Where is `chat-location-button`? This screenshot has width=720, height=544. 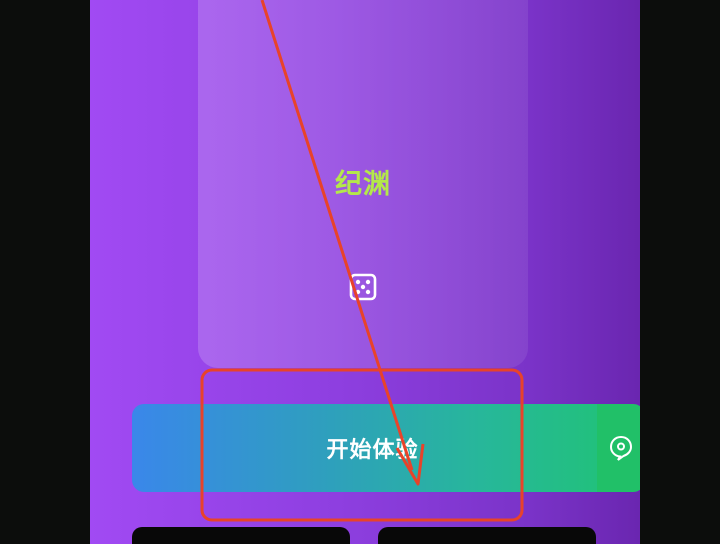 chat-location-button is located at coordinates (618, 448).